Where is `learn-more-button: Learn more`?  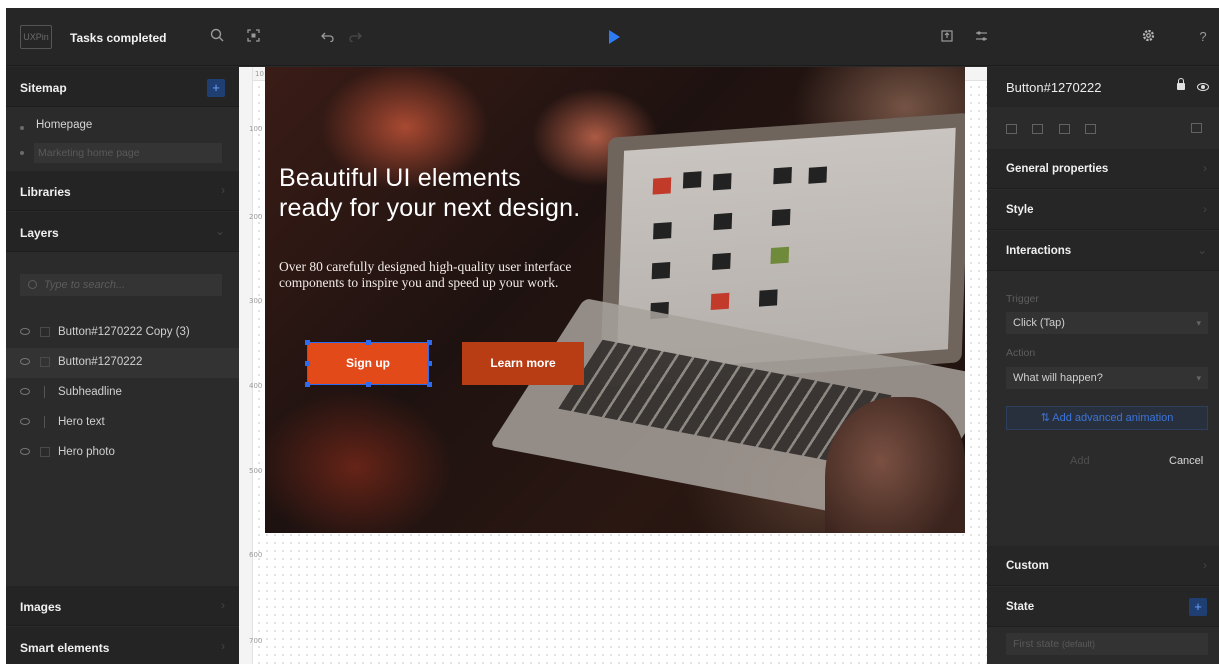
learn-more-button: Learn more is located at coordinates (523, 363).